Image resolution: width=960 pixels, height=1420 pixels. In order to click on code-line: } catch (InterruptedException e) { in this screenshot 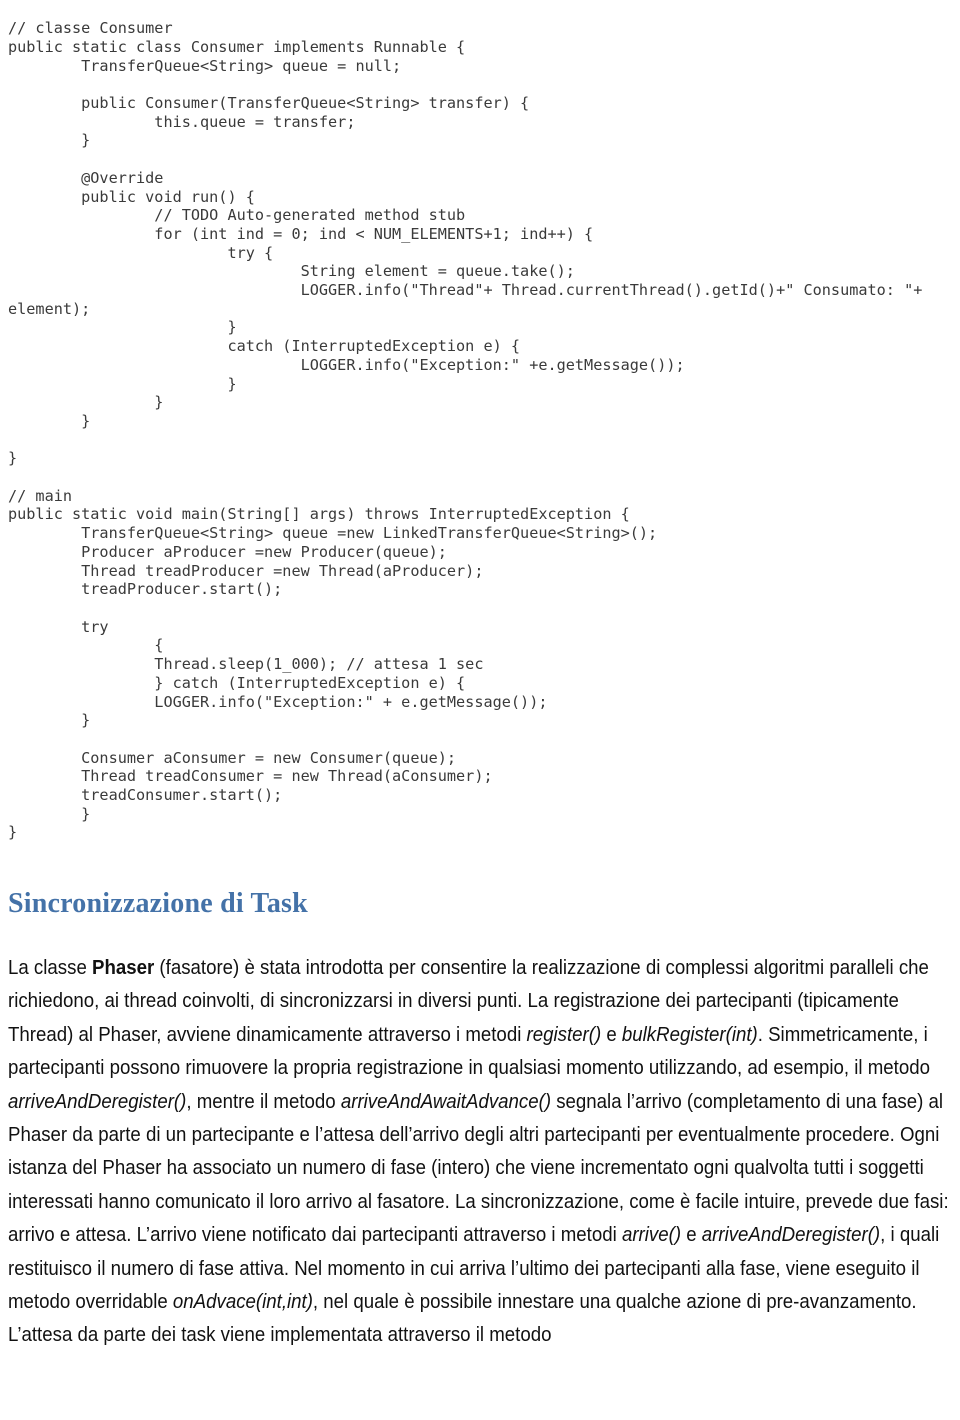, I will do `click(237, 682)`.